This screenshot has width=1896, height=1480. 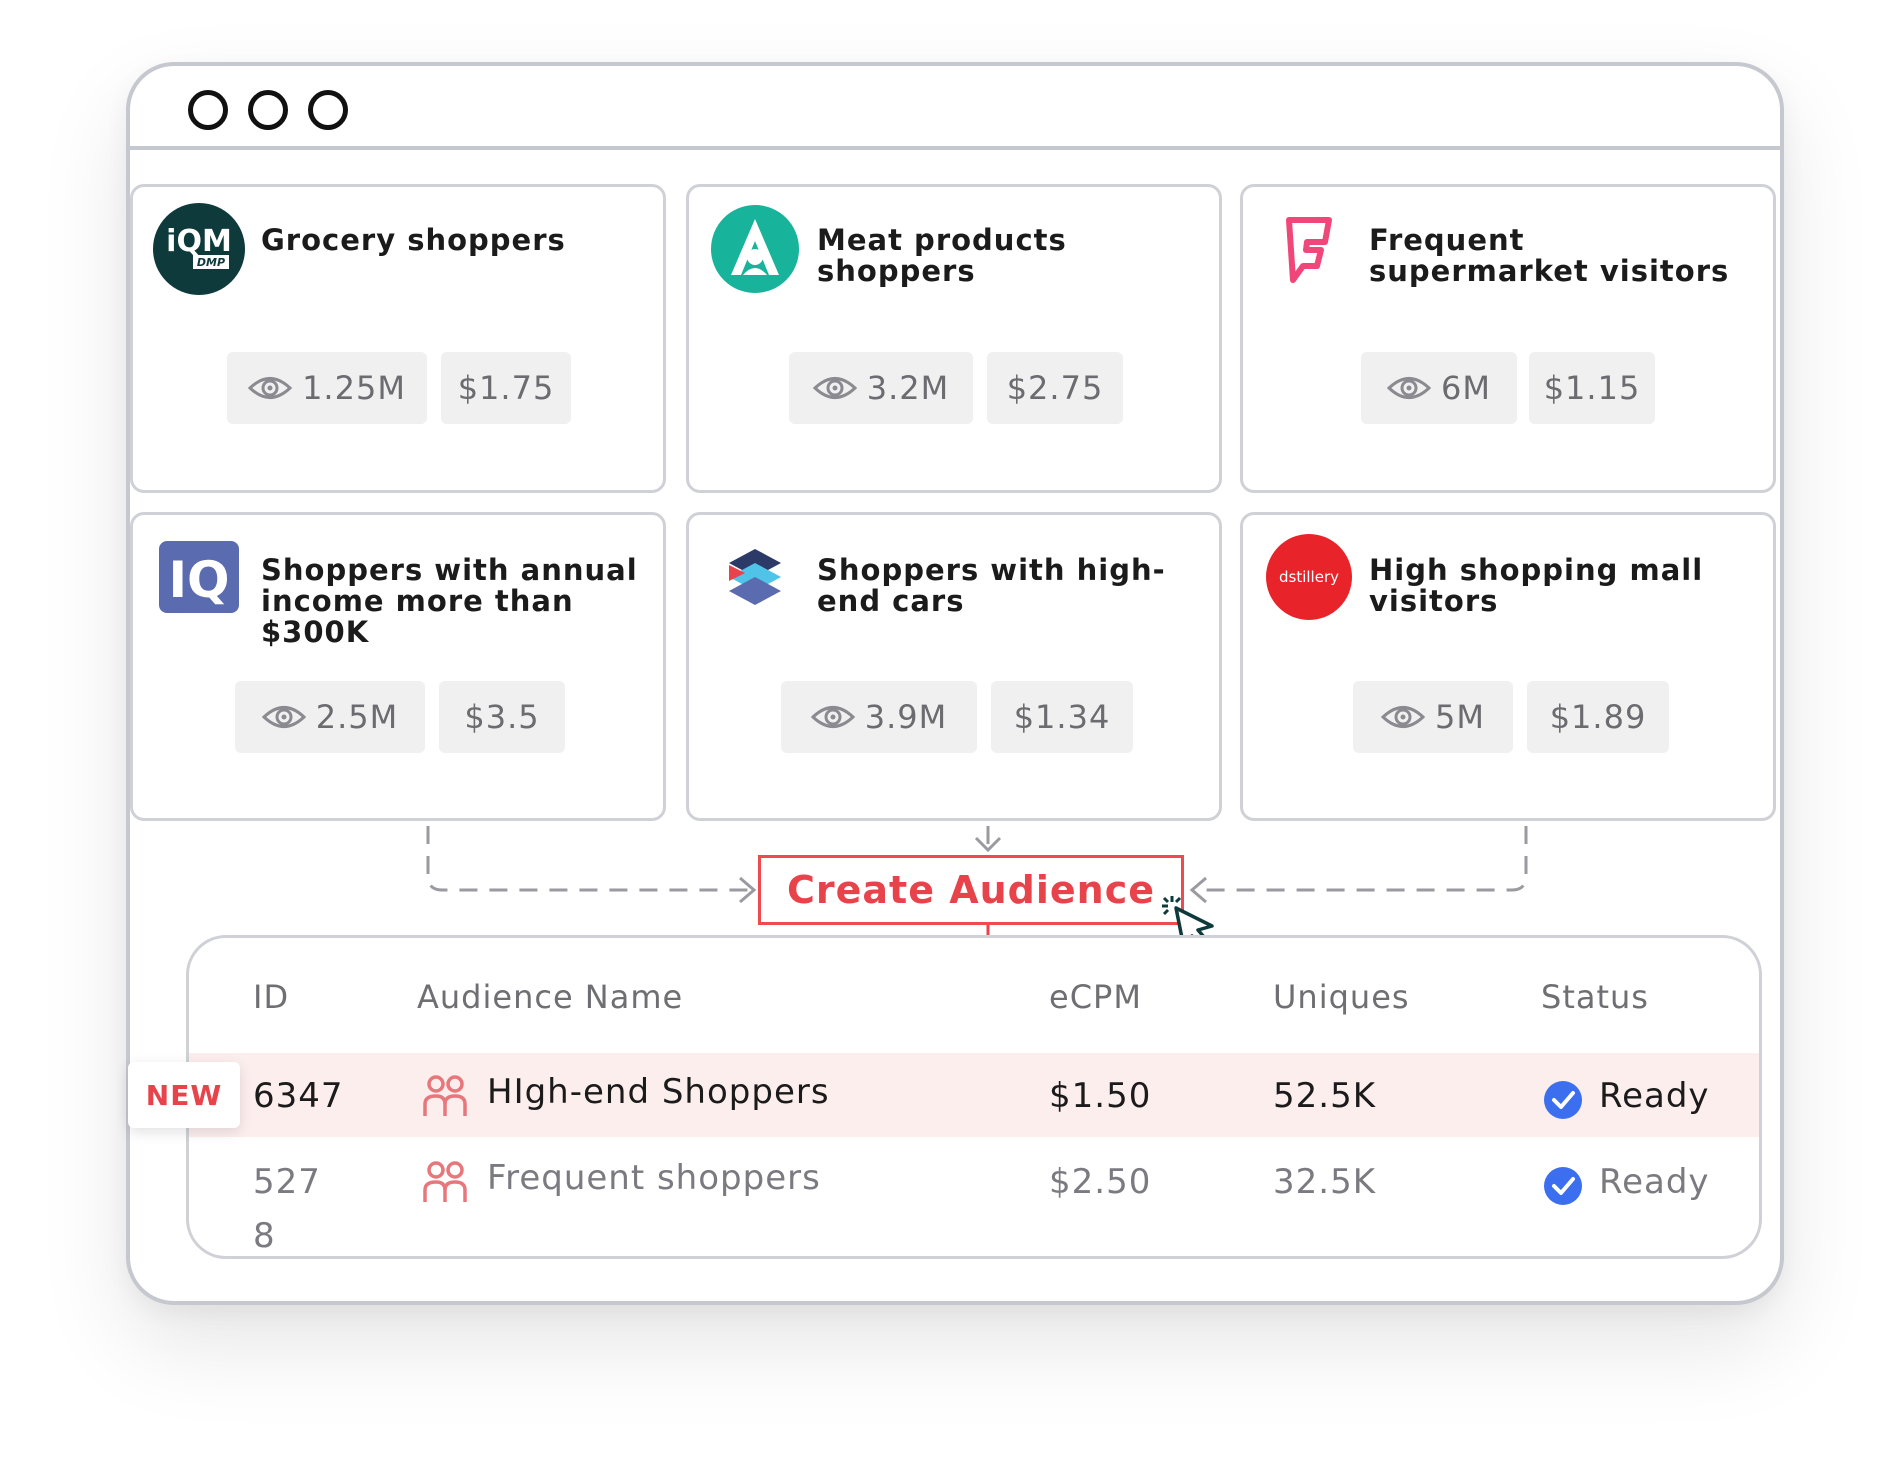 What do you see at coordinates (1095, 997) in the screenshot?
I see `column-header-ecpm: eCPM` at bounding box center [1095, 997].